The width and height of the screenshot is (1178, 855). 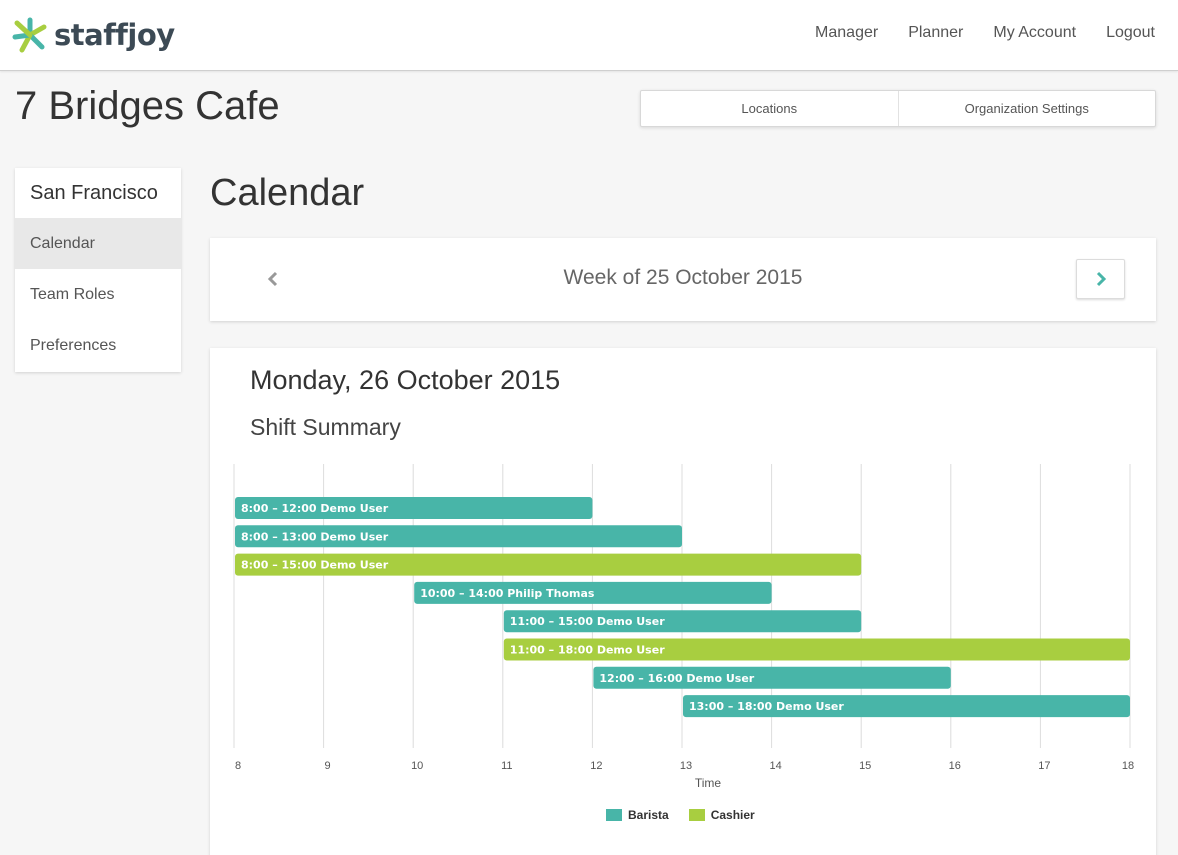 What do you see at coordinates (686, 766) in the screenshot?
I see `x-tick-label: 13` at bounding box center [686, 766].